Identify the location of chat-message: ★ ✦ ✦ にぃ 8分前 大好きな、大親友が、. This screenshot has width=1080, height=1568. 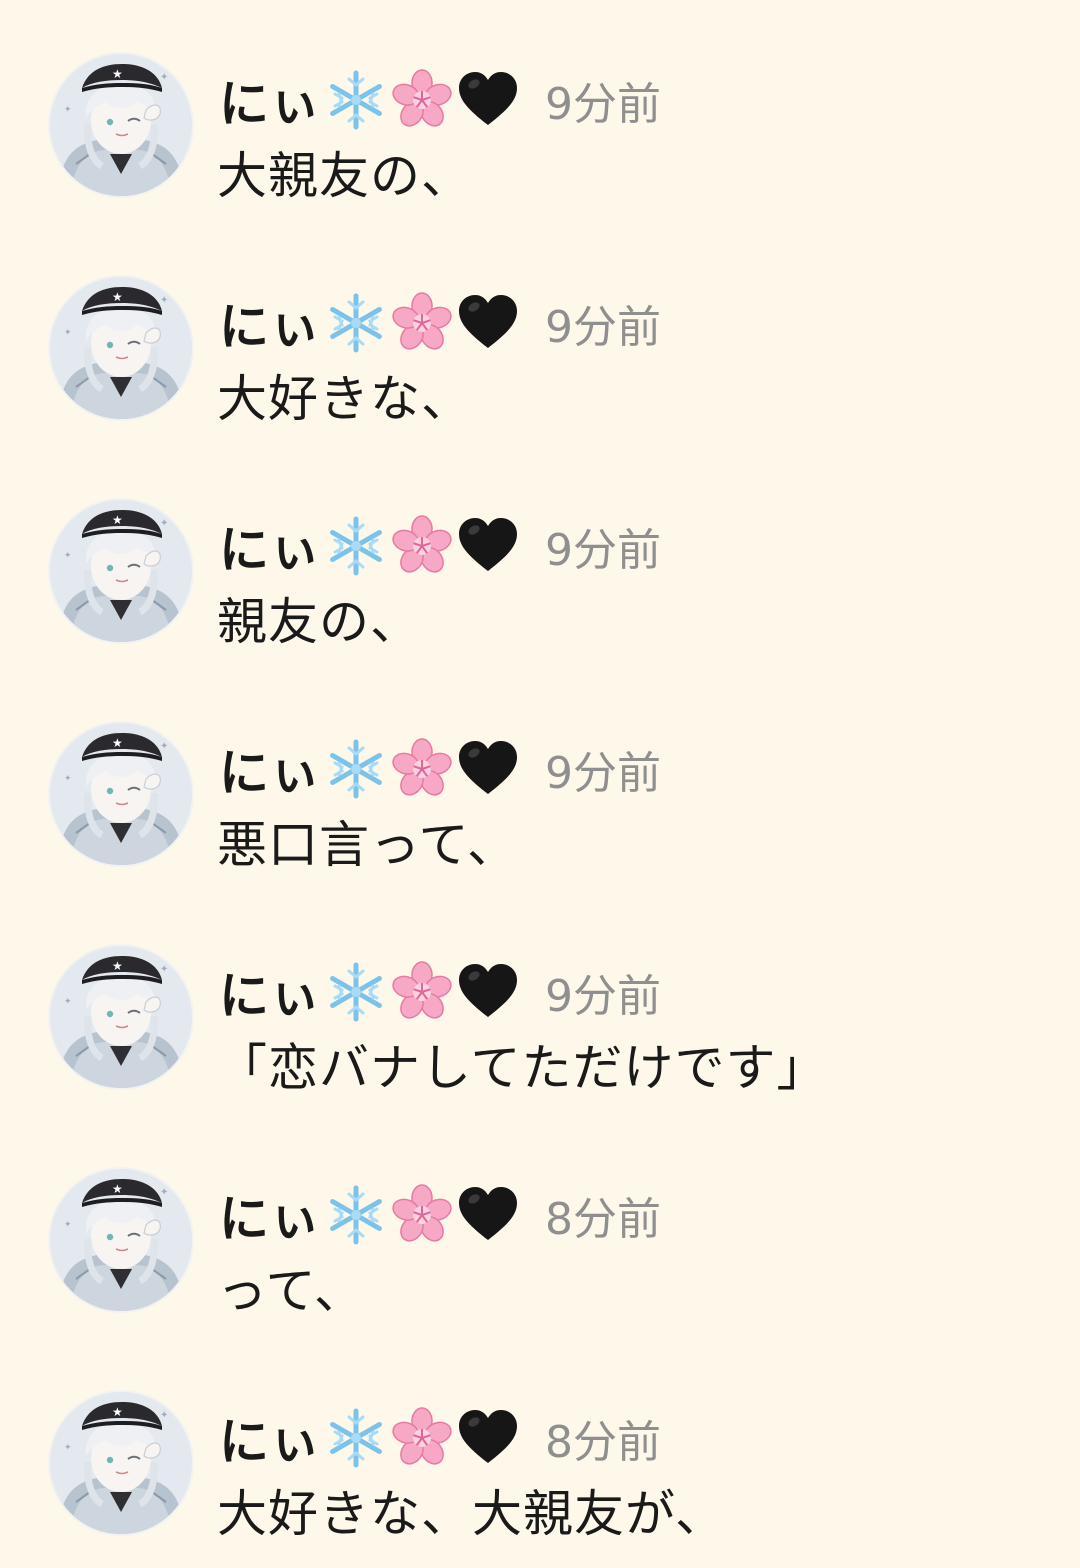
(540, 1449).